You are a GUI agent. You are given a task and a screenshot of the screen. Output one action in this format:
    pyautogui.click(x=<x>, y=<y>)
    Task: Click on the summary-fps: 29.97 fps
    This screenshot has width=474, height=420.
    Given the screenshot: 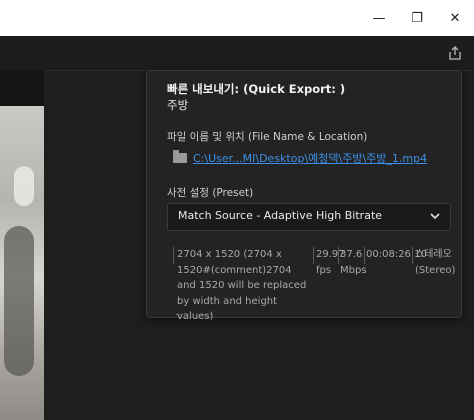 What is the action you would take?
    pyautogui.click(x=330, y=262)
    